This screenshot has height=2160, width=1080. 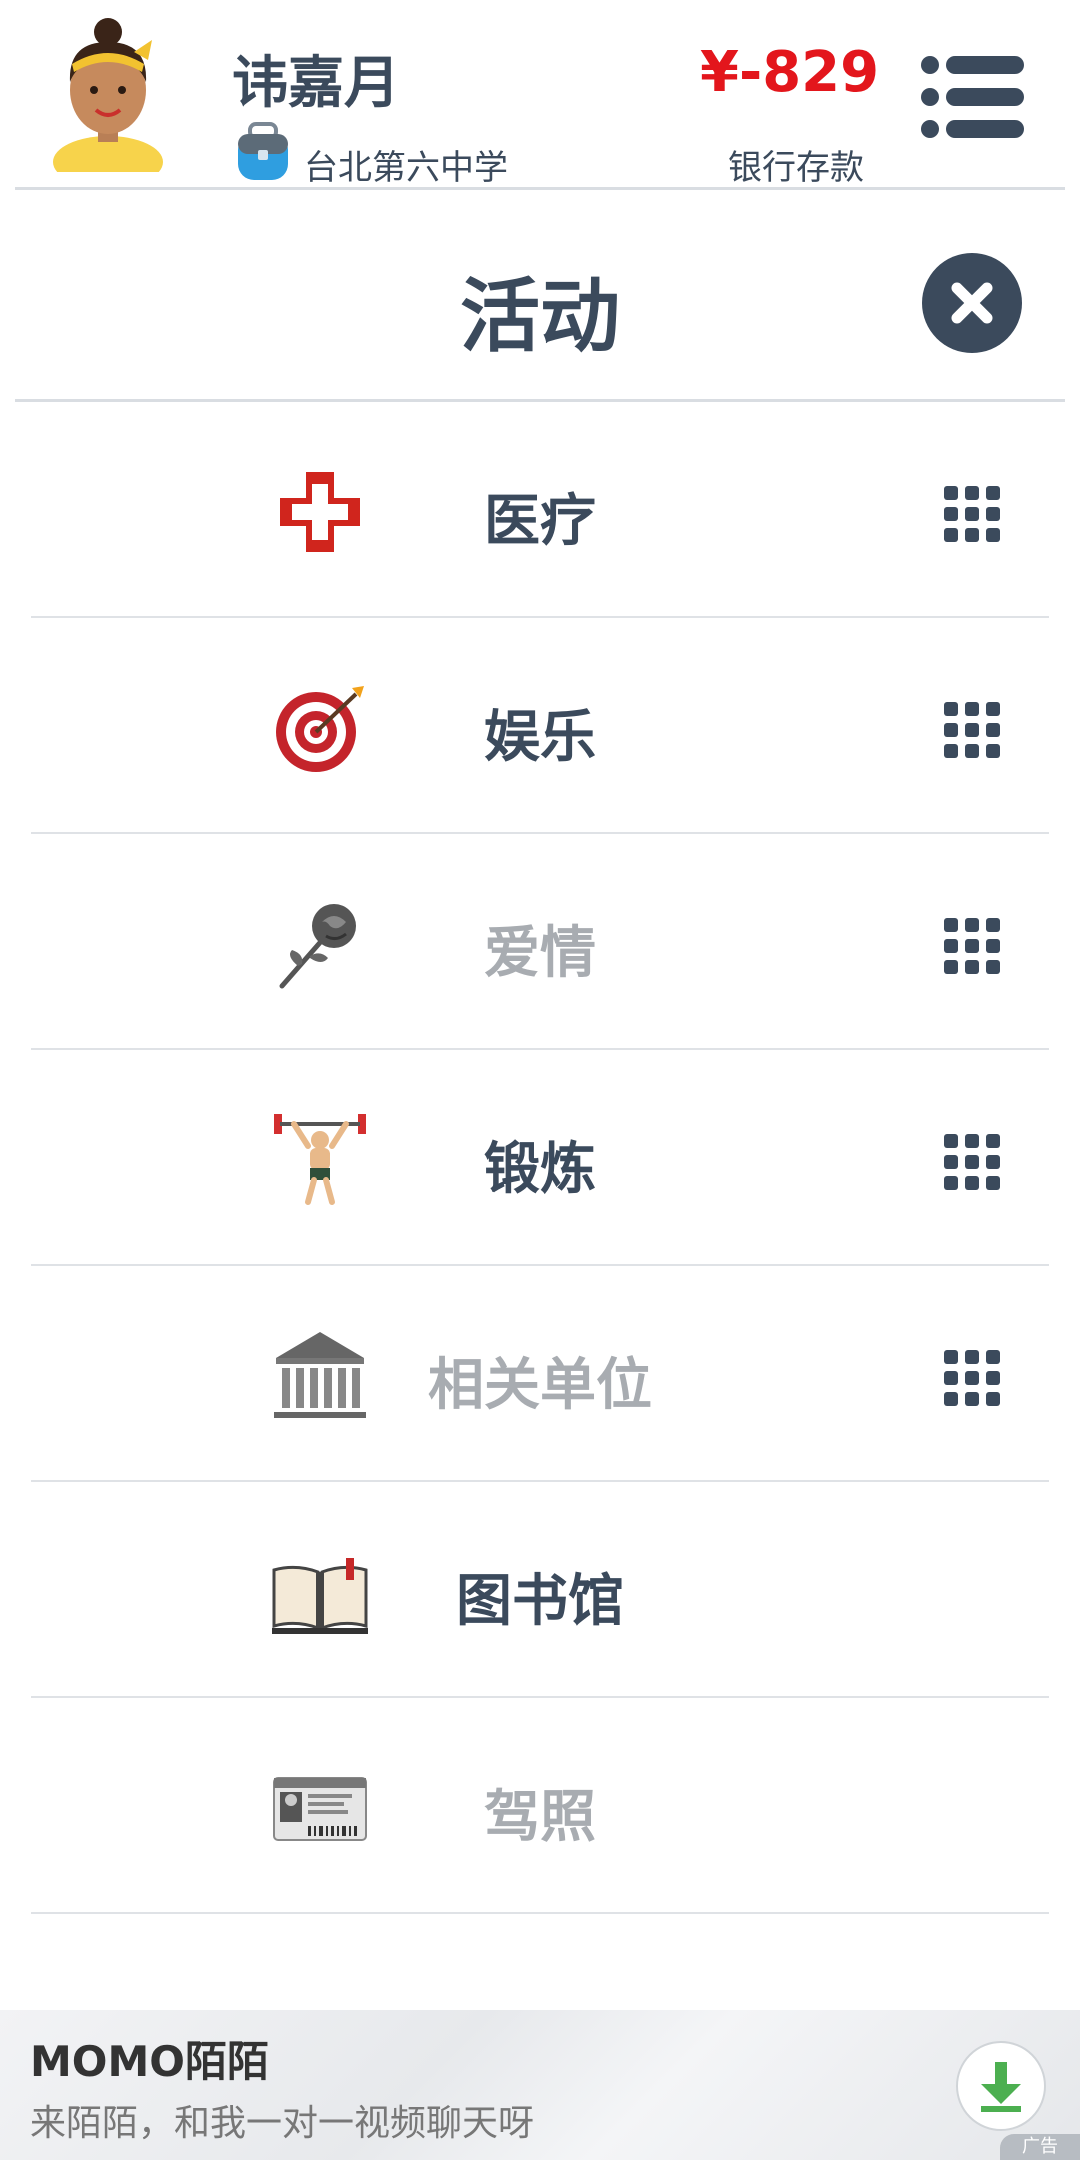 What do you see at coordinates (790, 72) in the screenshot?
I see `bank-balance: ¥-829` at bounding box center [790, 72].